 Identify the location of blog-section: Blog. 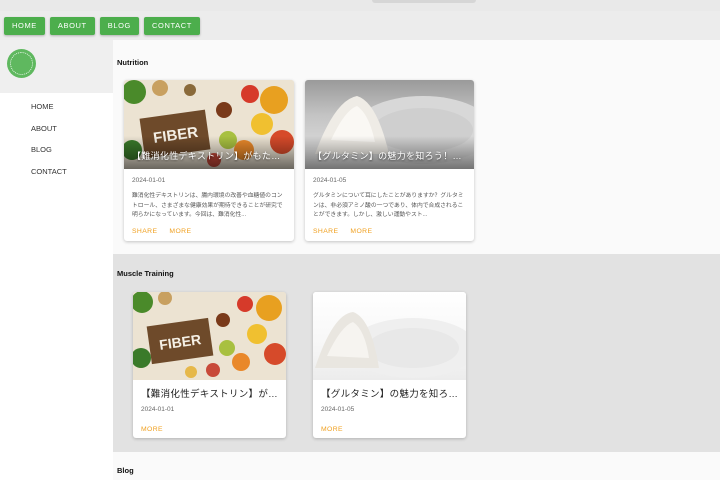
(416, 466).